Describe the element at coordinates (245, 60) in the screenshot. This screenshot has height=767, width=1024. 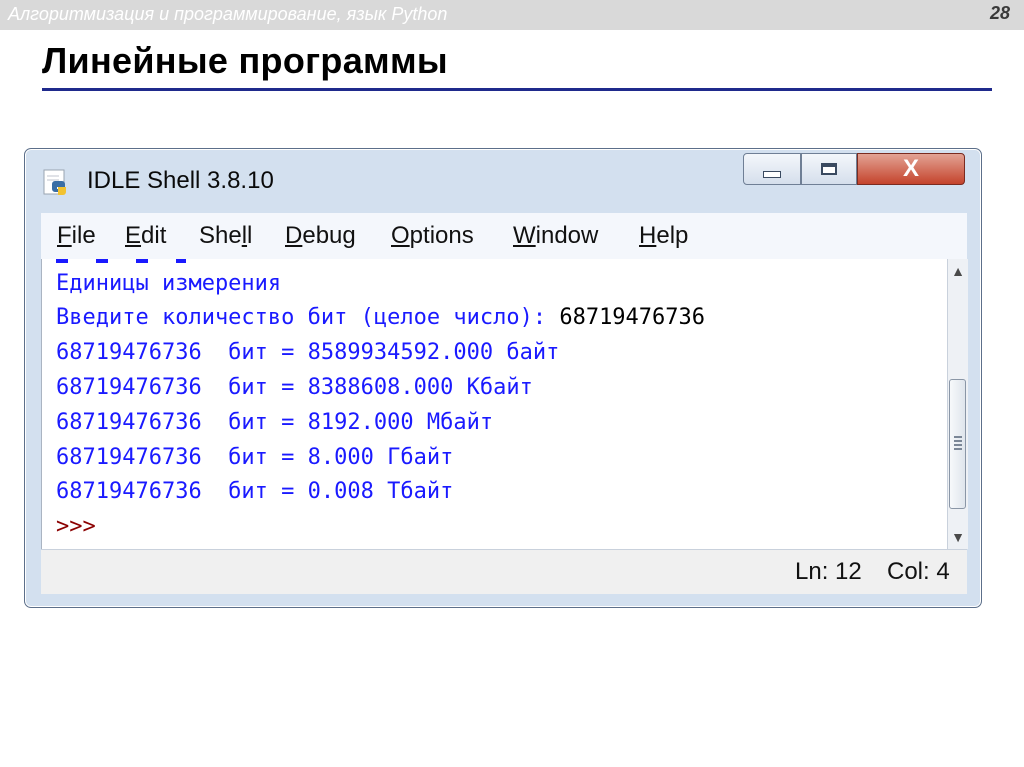
I see `slide-title: Линейные программы` at that location.